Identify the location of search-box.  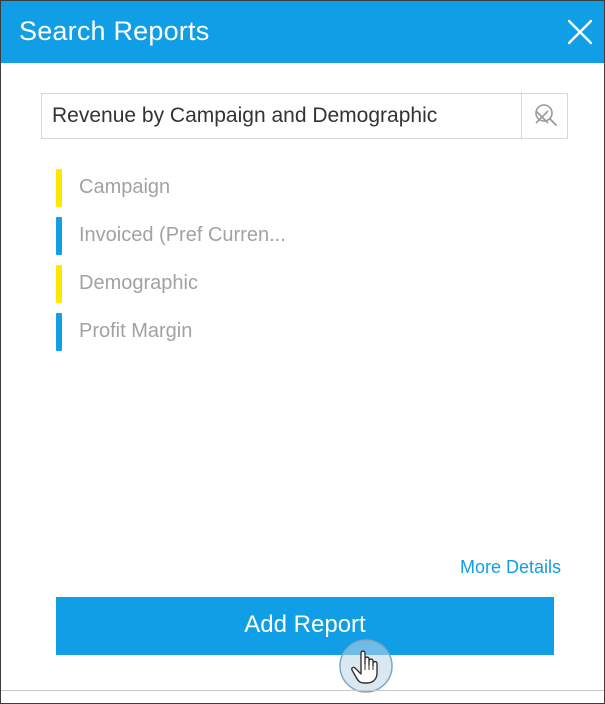
(304, 116).